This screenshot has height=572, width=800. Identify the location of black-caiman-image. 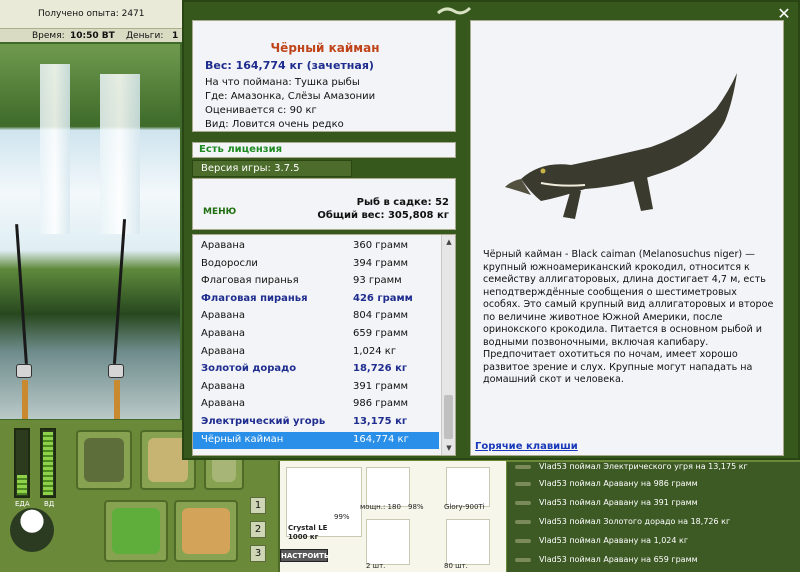
(621, 146).